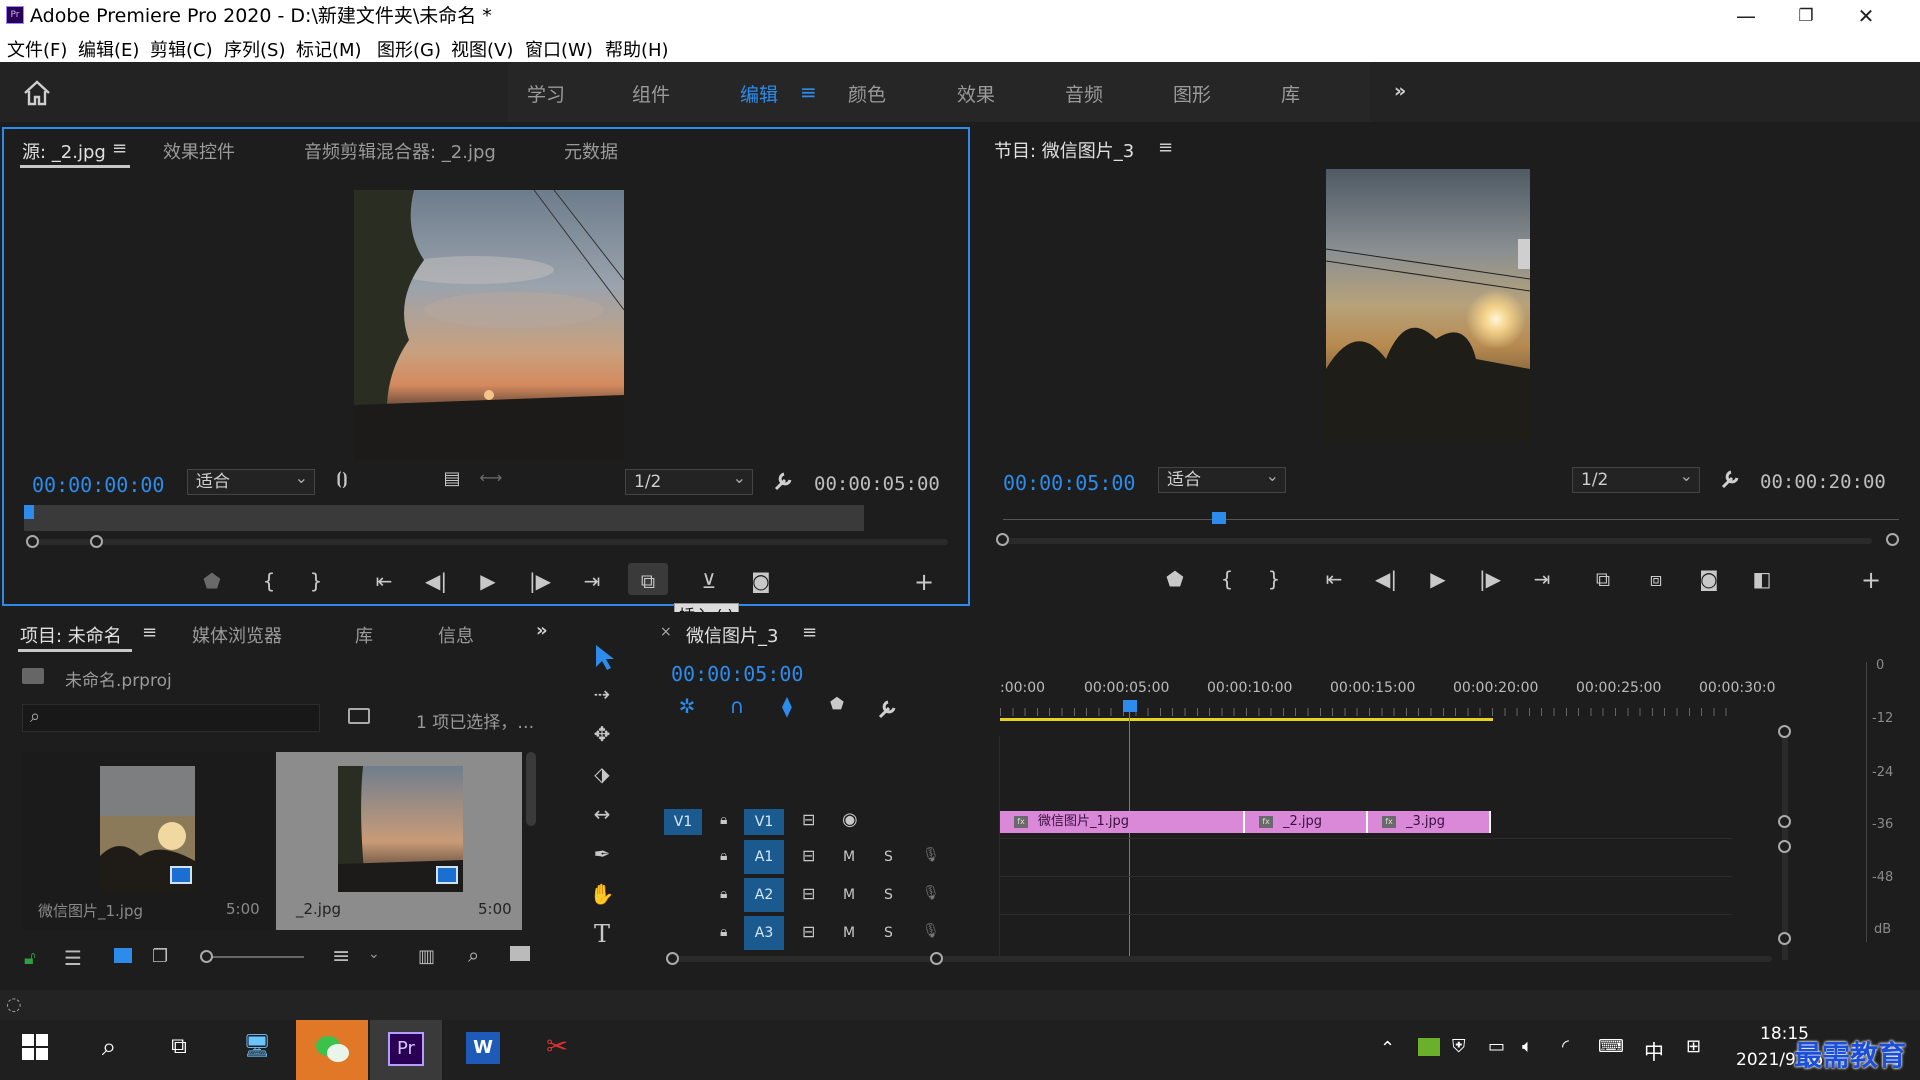 This screenshot has height=1080, width=1920. I want to click on ws-tab-libraries: 库, so click(1290, 93).